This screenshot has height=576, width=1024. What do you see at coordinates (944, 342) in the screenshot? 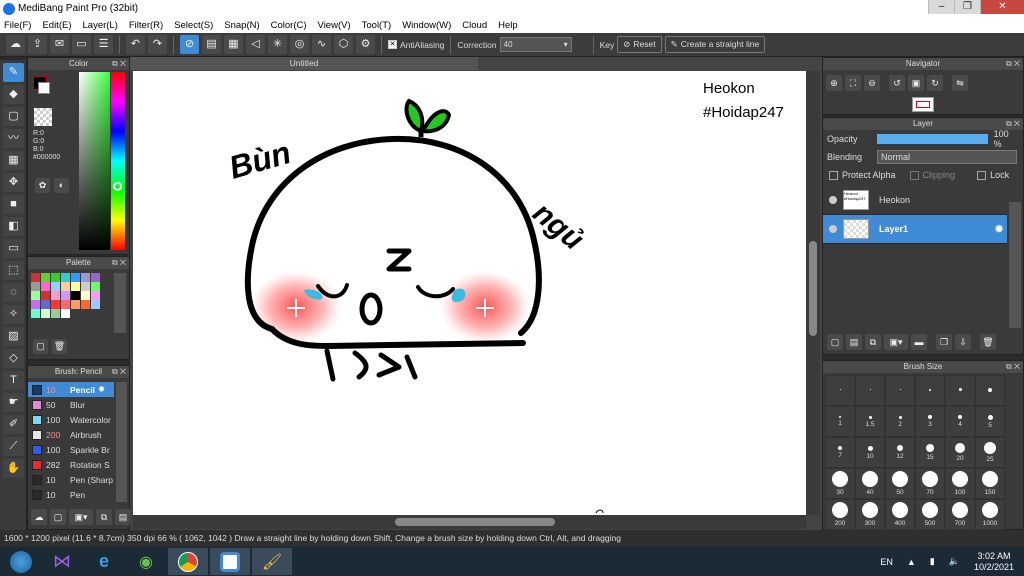
I see `duplicate-layer-icon: ❐` at bounding box center [944, 342].